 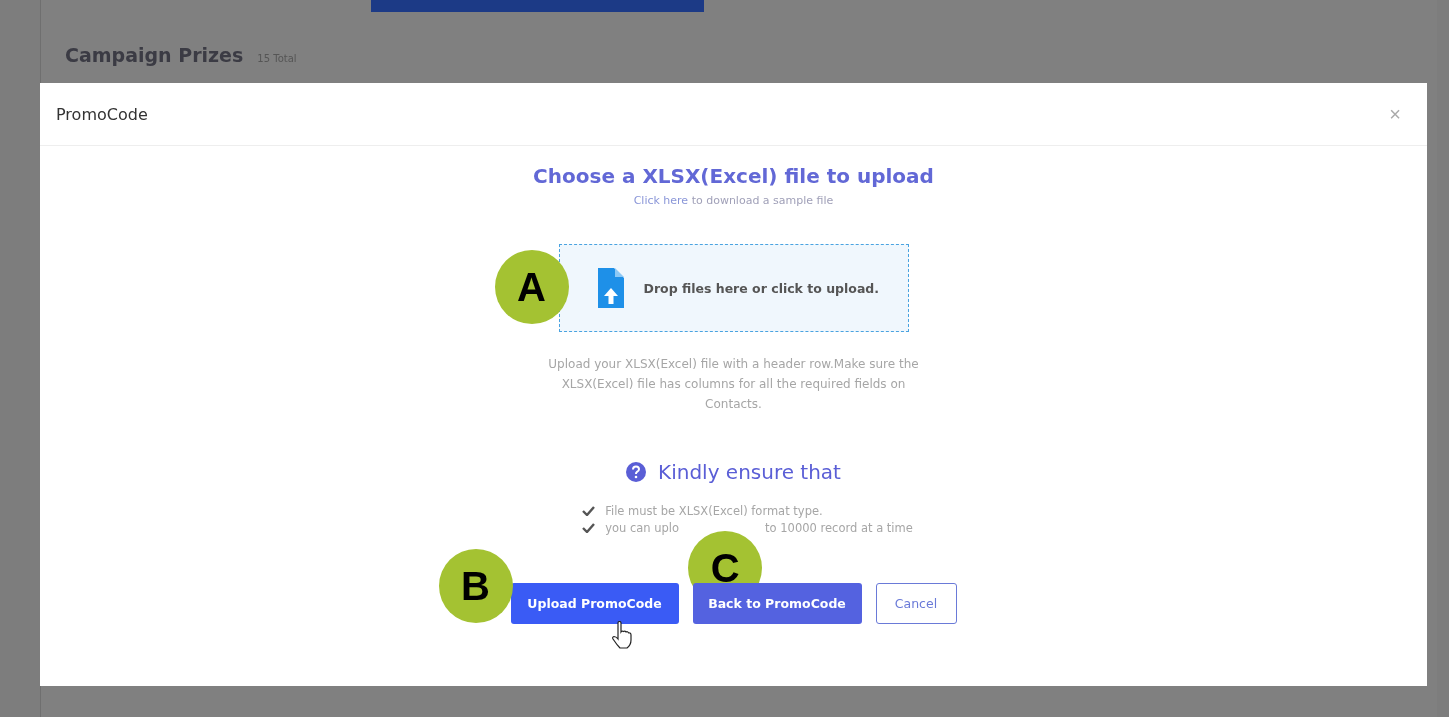 I want to click on file-upload-icon, so click(x=610, y=288).